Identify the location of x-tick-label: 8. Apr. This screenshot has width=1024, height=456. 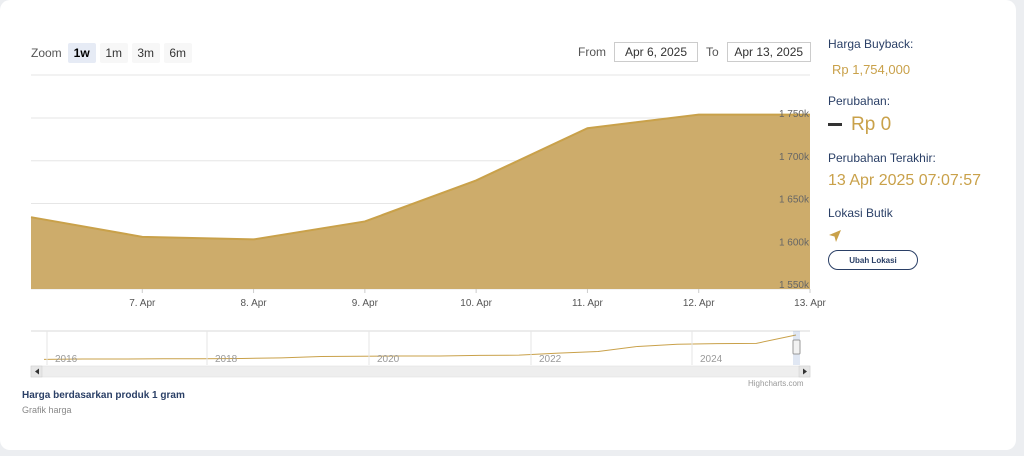
(254, 303).